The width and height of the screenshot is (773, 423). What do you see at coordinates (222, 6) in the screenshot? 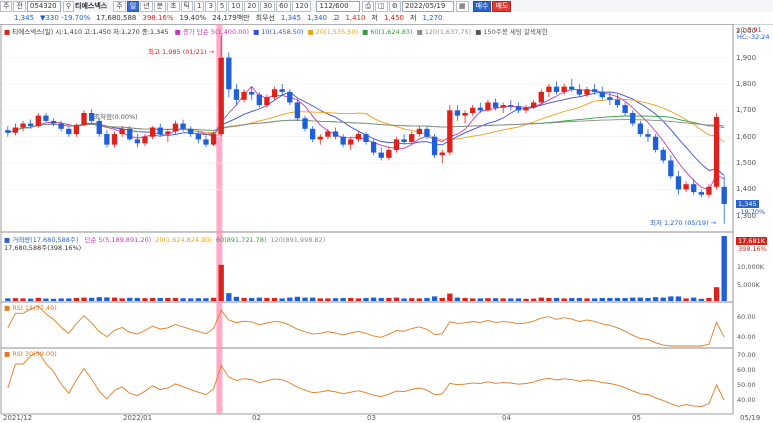
I see `interval-5: 5` at bounding box center [222, 6].